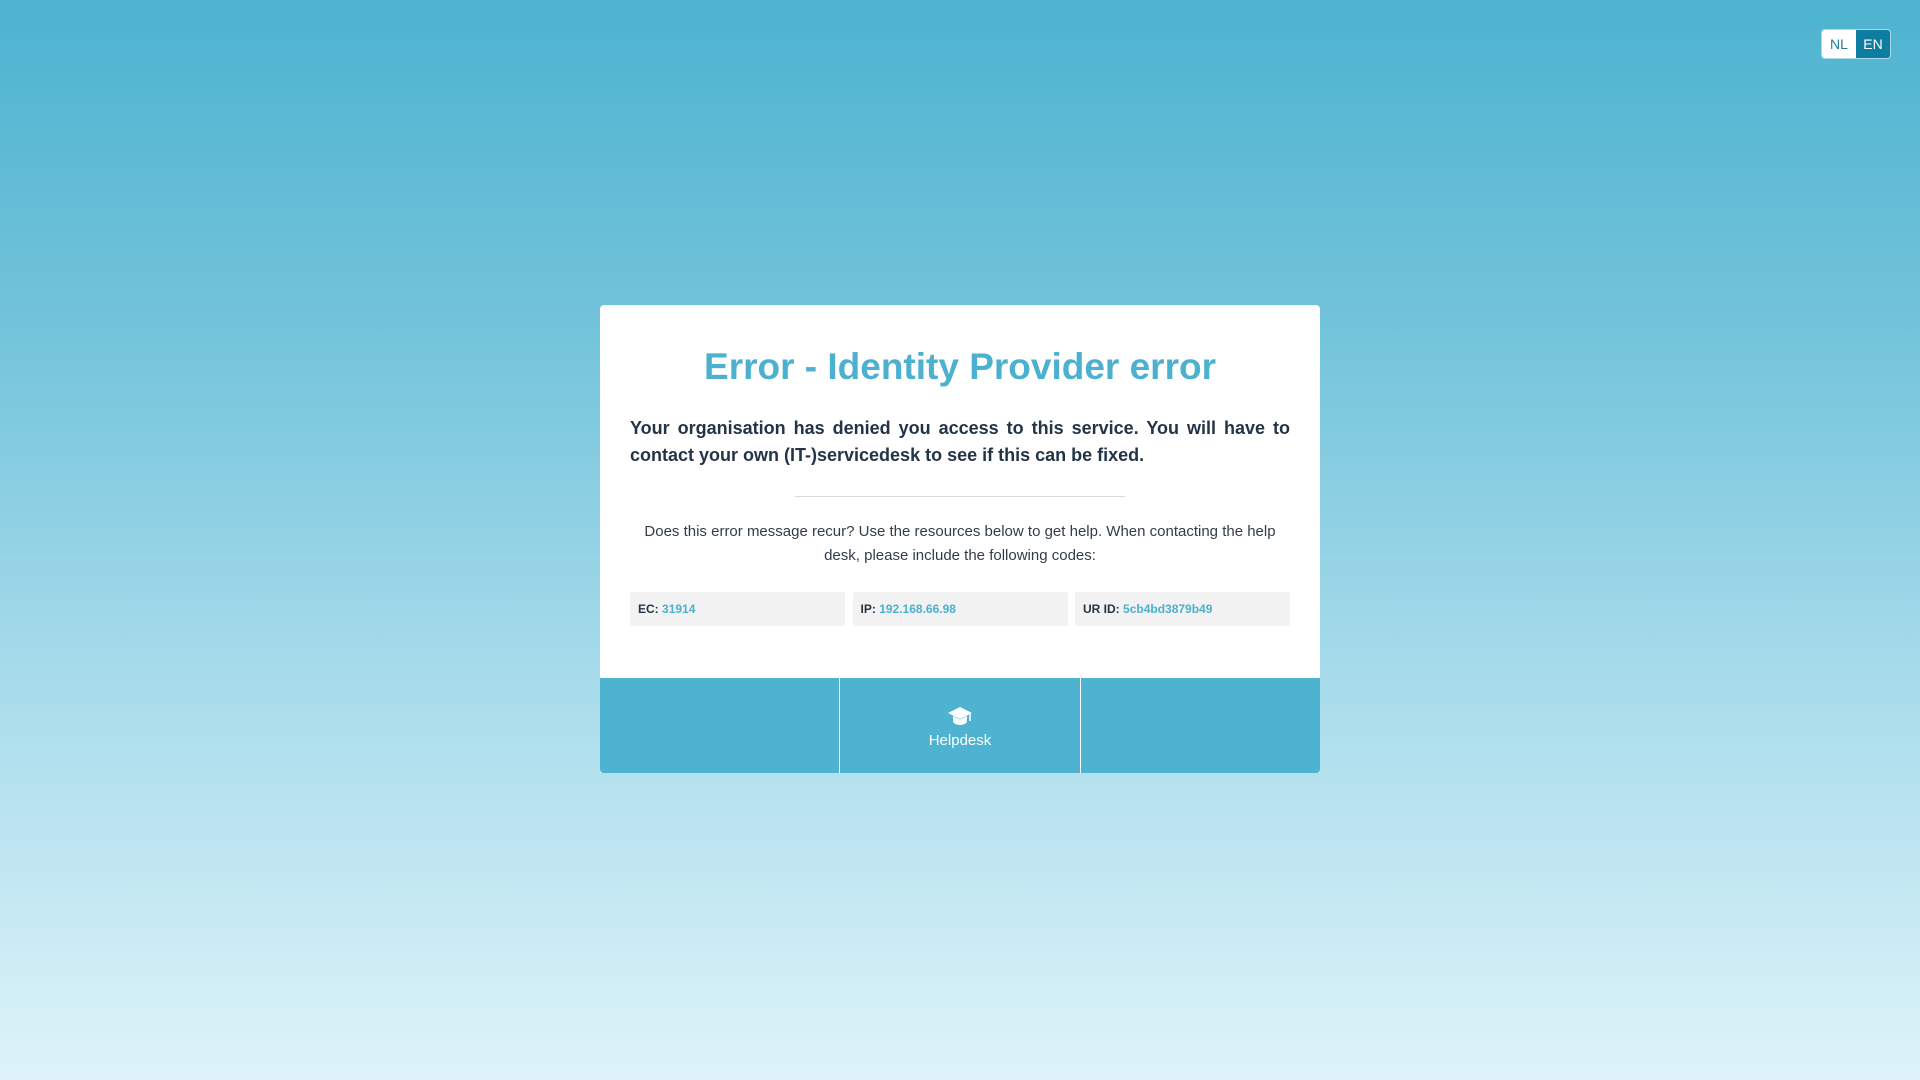 This screenshot has width=1920, height=1080. I want to click on footer-cell-right, so click(1200, 725).